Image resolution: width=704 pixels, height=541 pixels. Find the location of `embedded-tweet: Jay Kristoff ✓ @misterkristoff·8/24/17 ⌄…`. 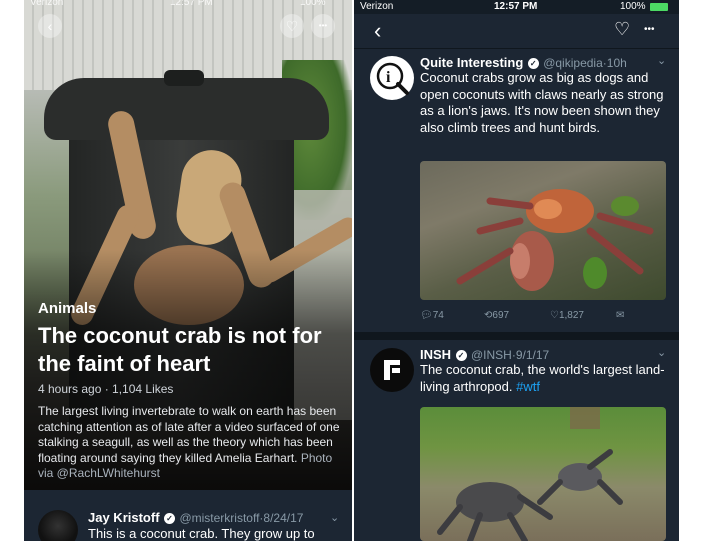

embedded-tweet: Jay Kristoff ✓ @misterkristoff·8/24/17 ⌄… is located at coordinates (188, 516).